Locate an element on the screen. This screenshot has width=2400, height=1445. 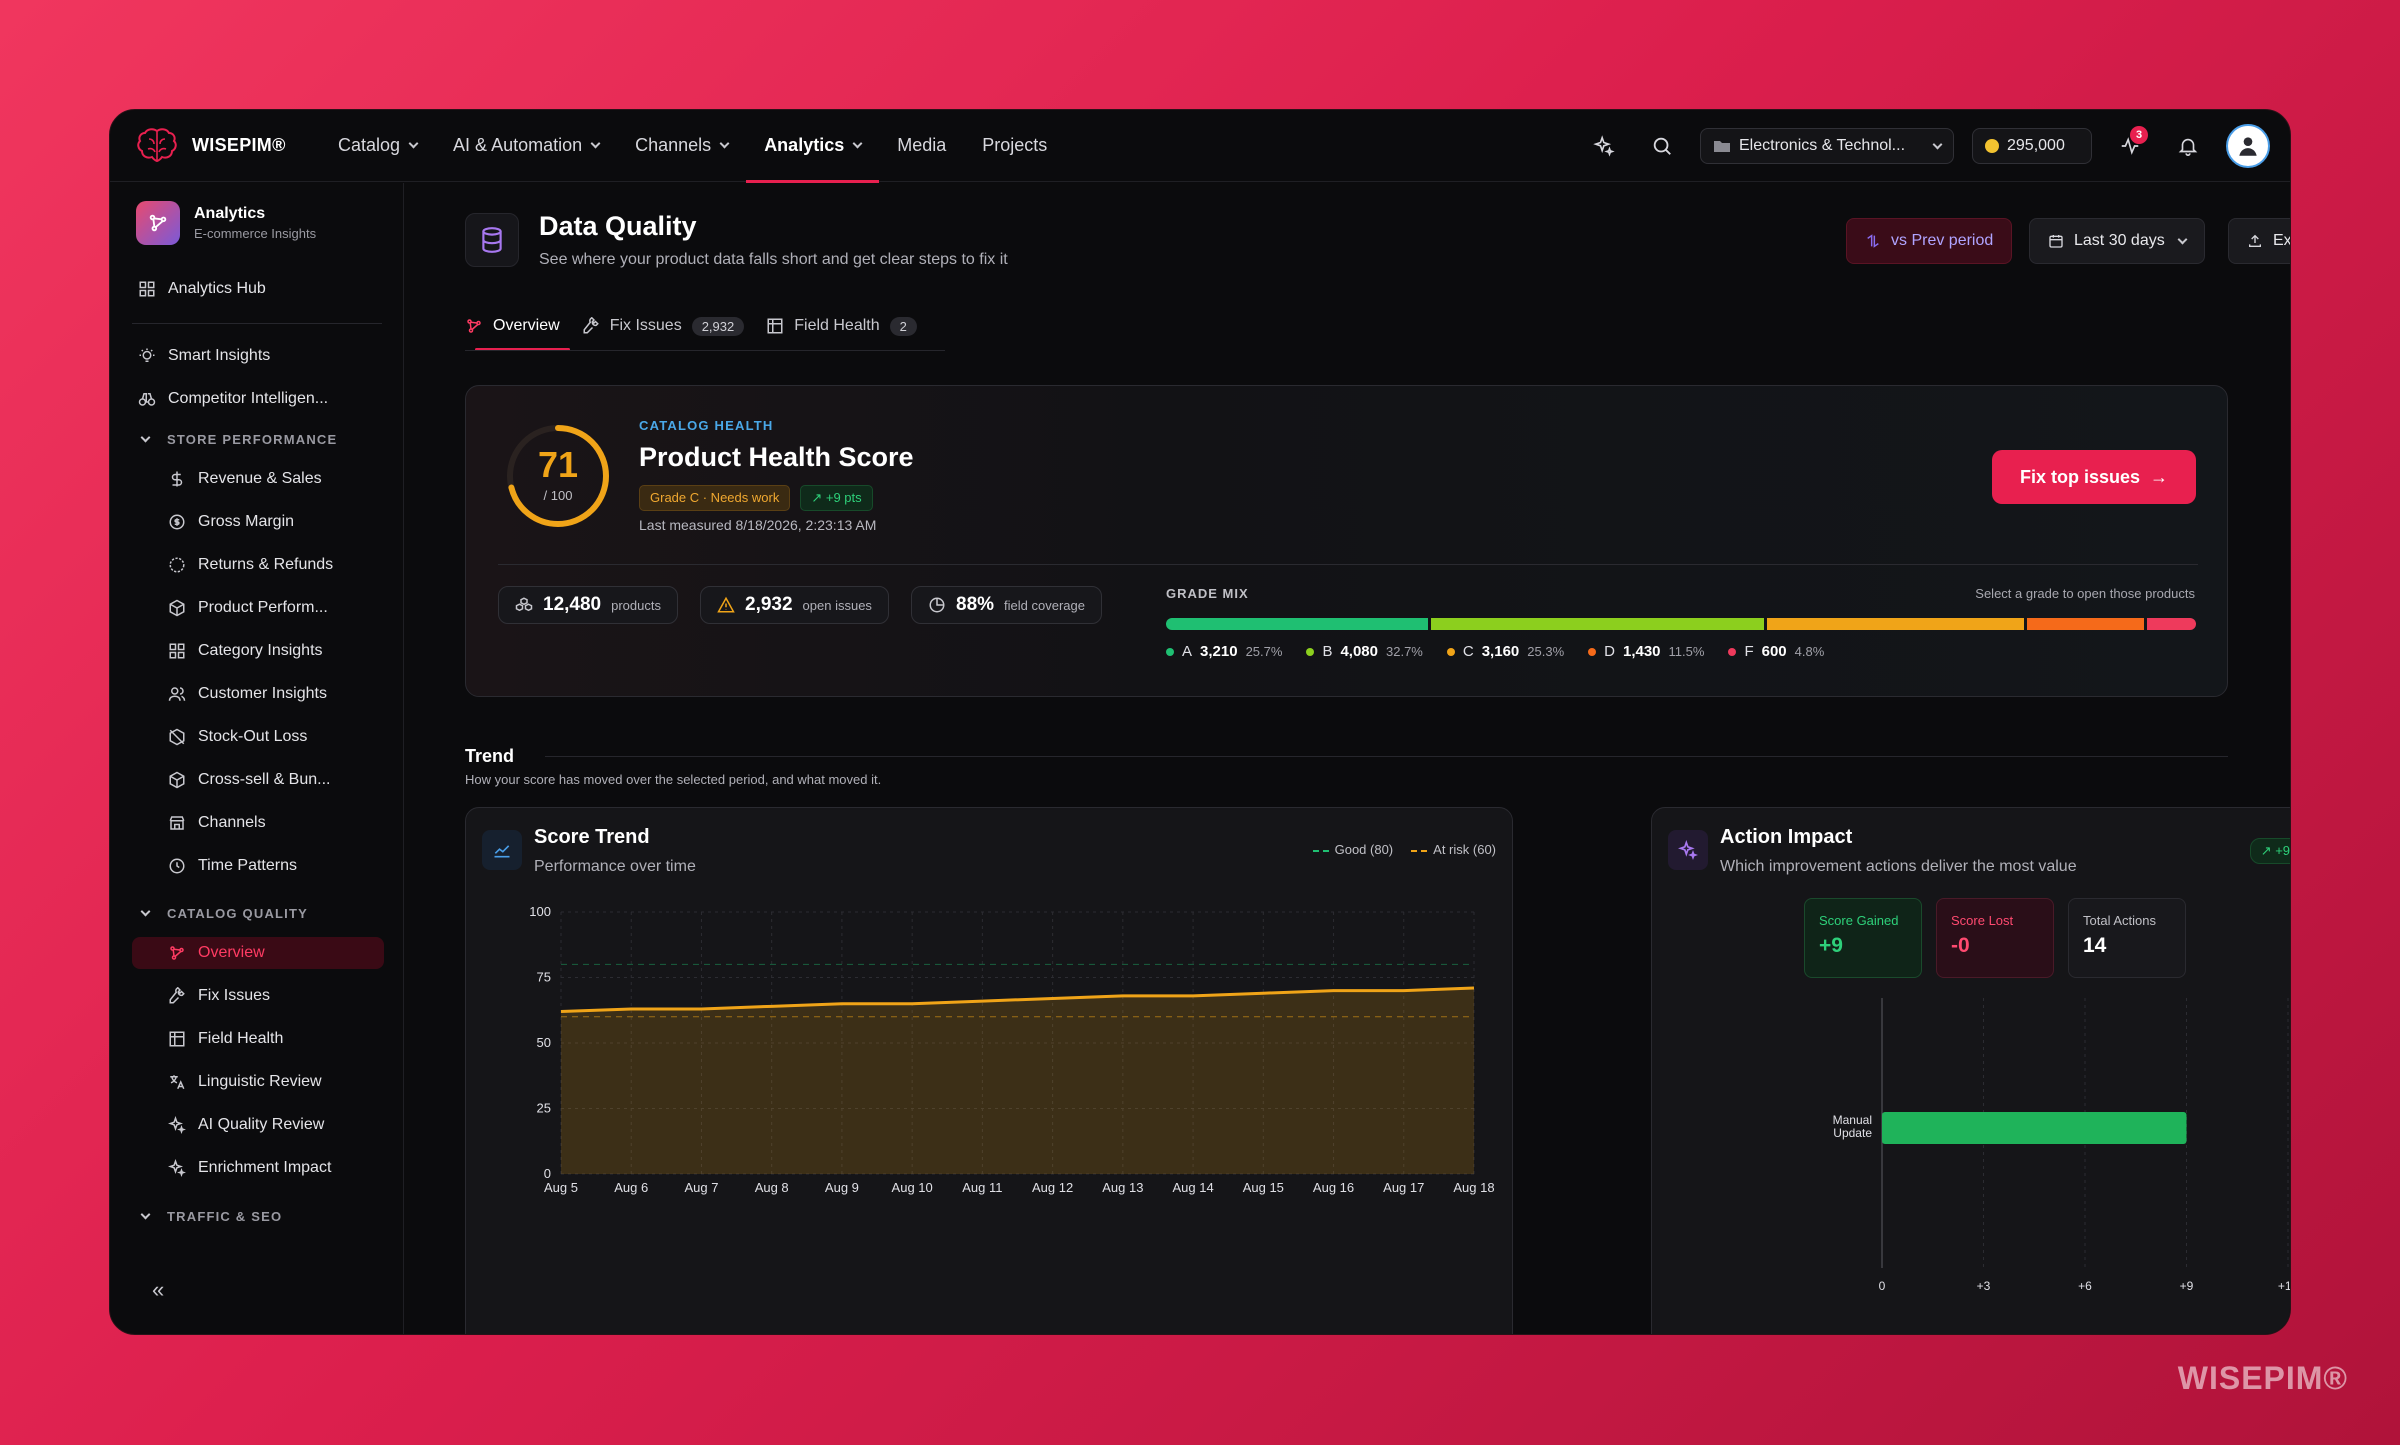
logo: WISEPIM® is located at coordinates (221, 146).